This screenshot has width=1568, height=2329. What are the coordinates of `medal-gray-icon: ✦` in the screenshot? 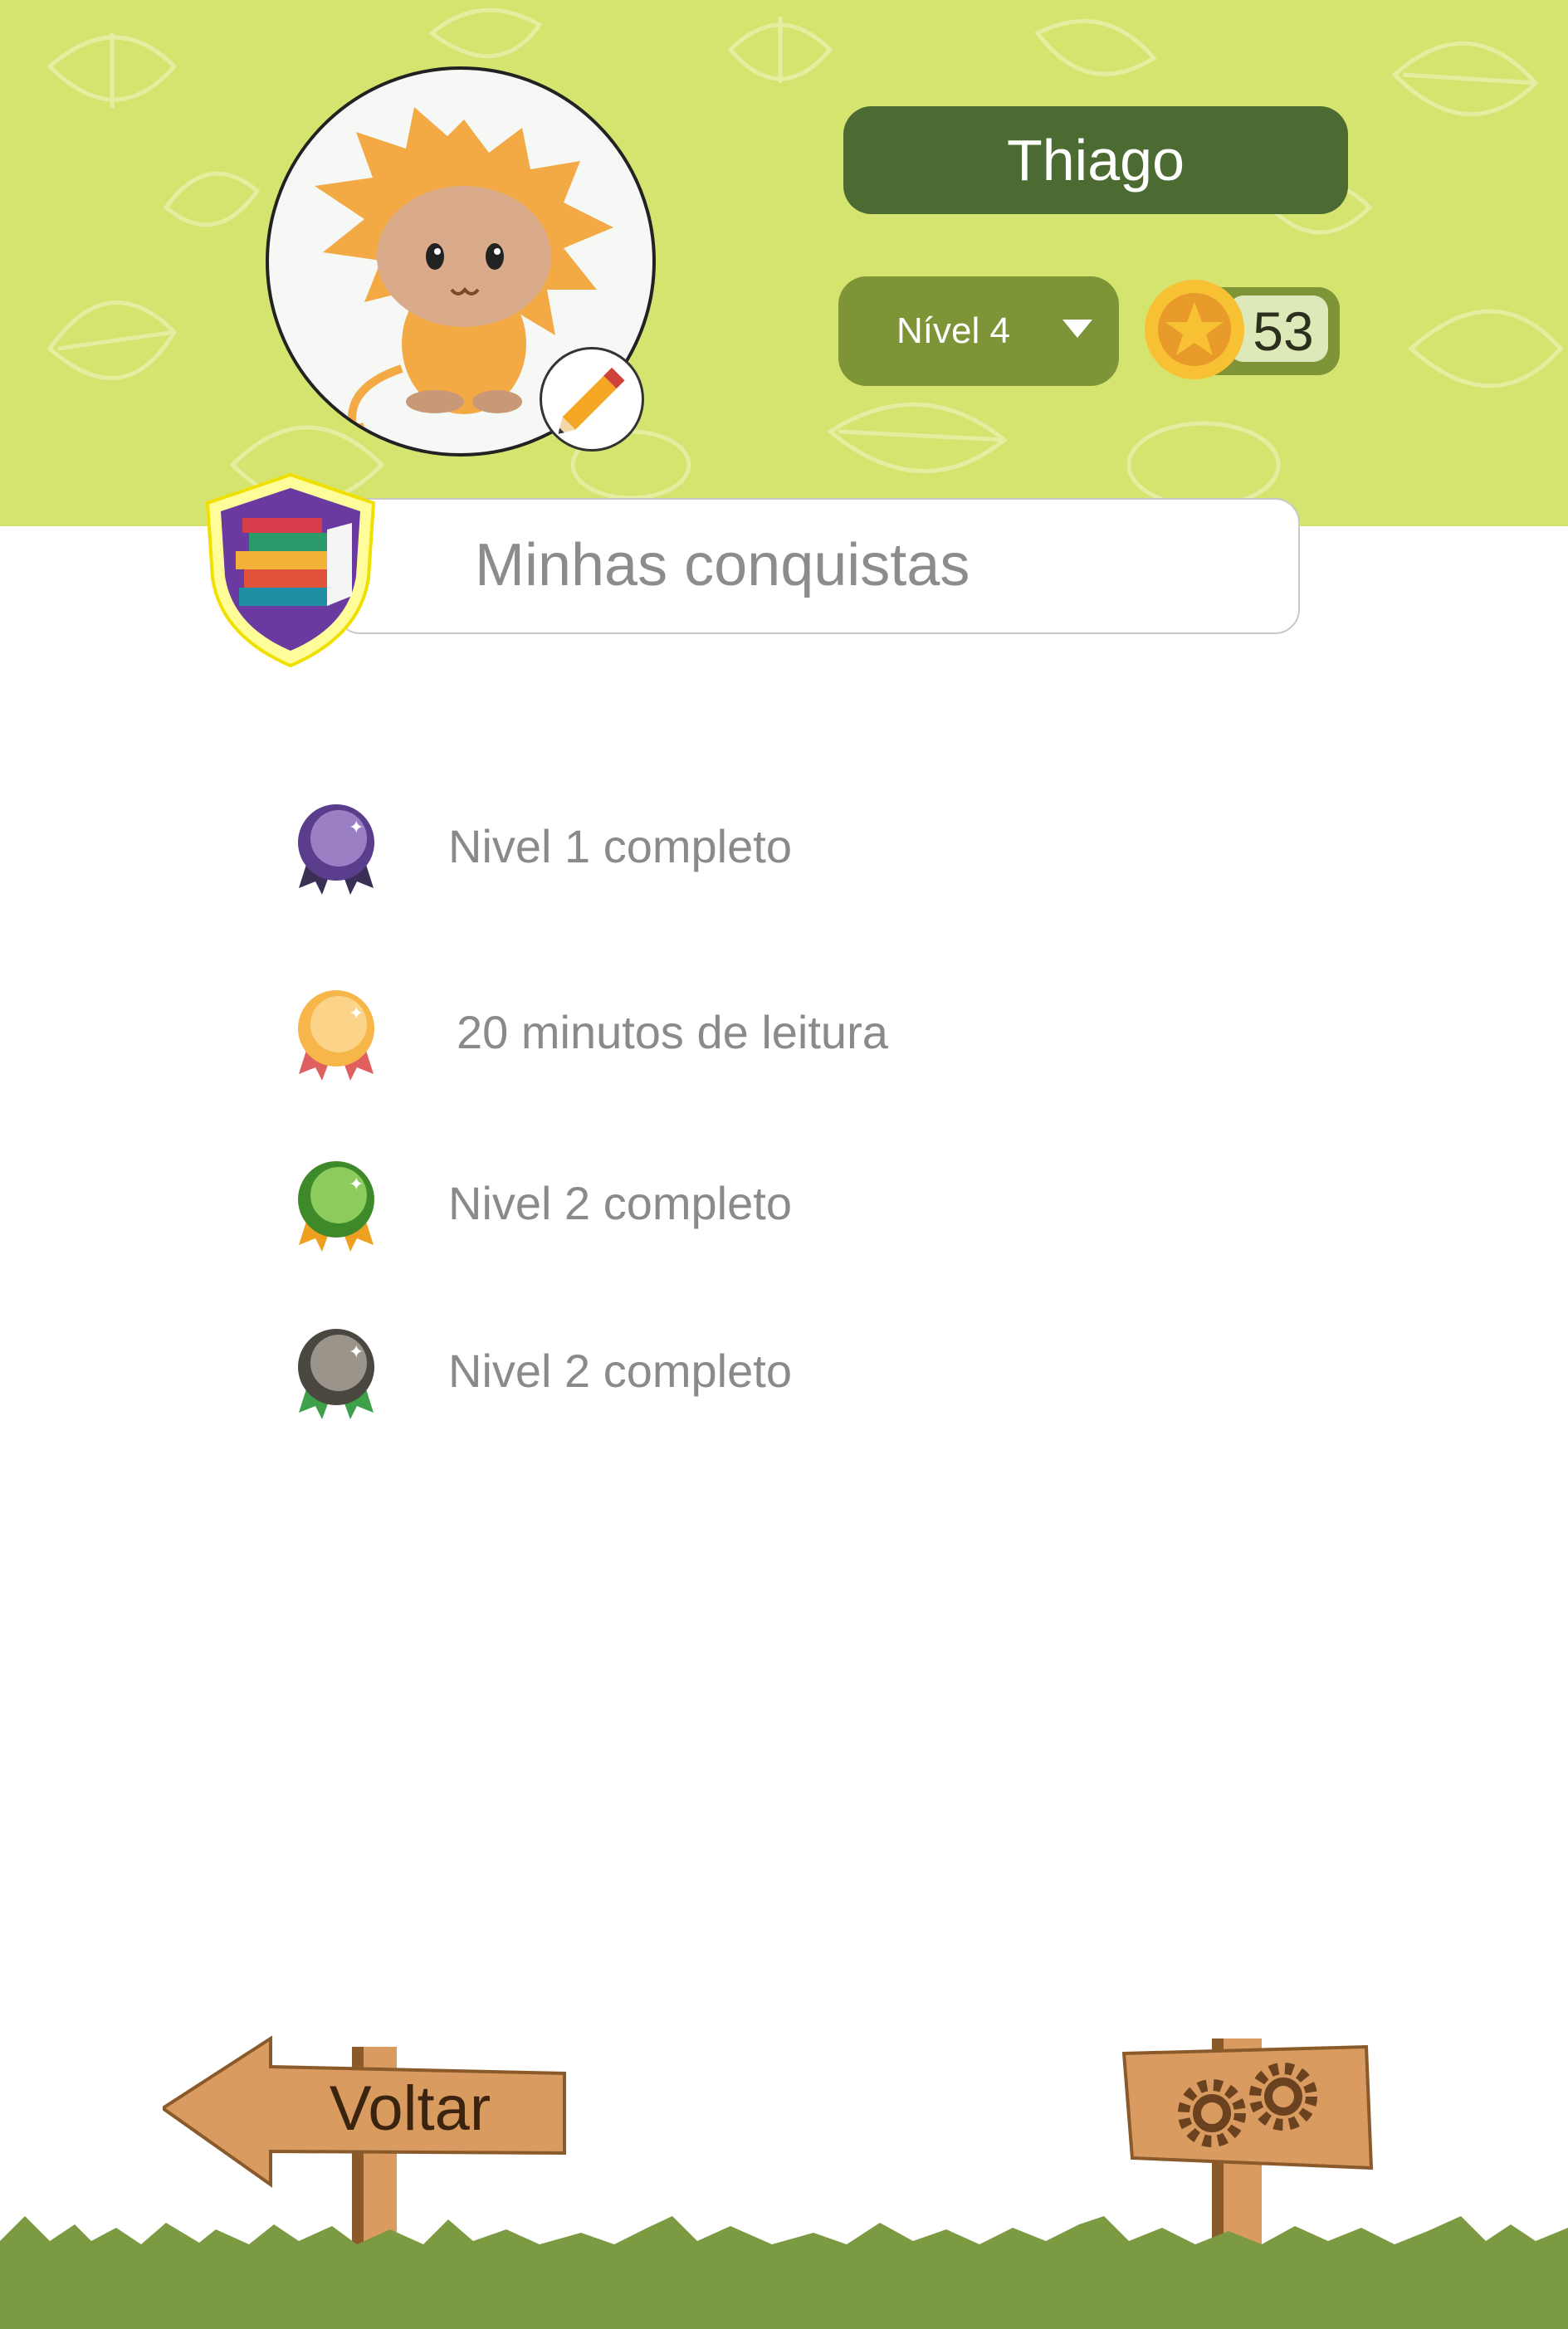 It's located at (336, 1374).